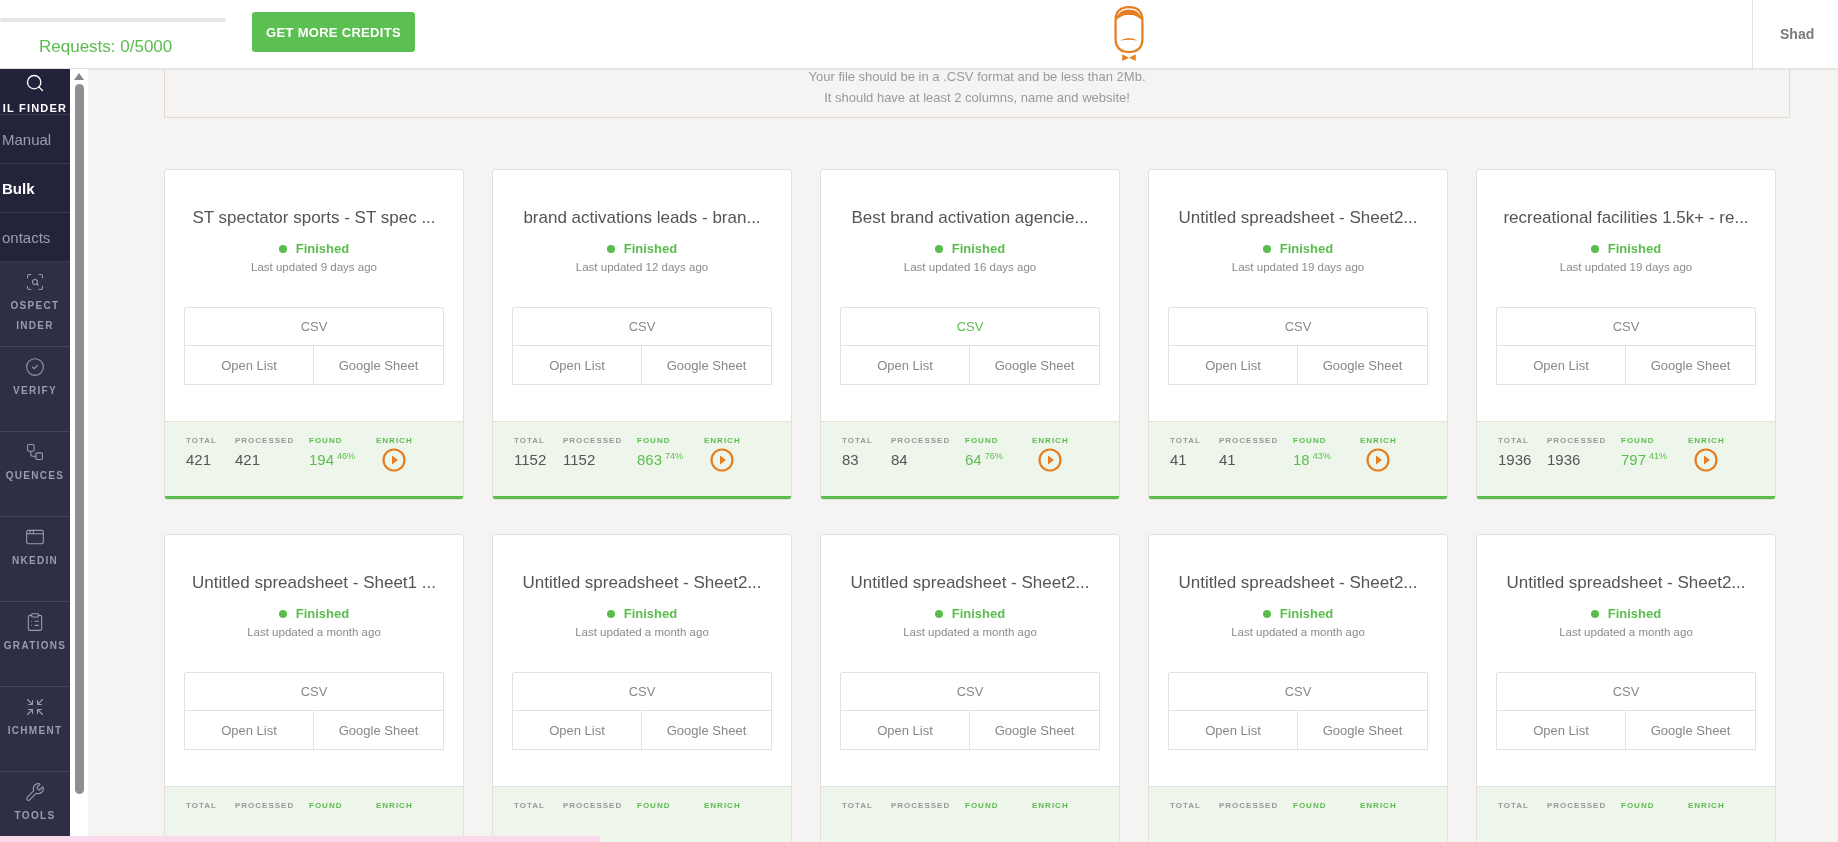  What do you see at coordinates (35, 561) in the screenshot?
I see `nav-item: NKEDIN` at bounding box center [35, 561].